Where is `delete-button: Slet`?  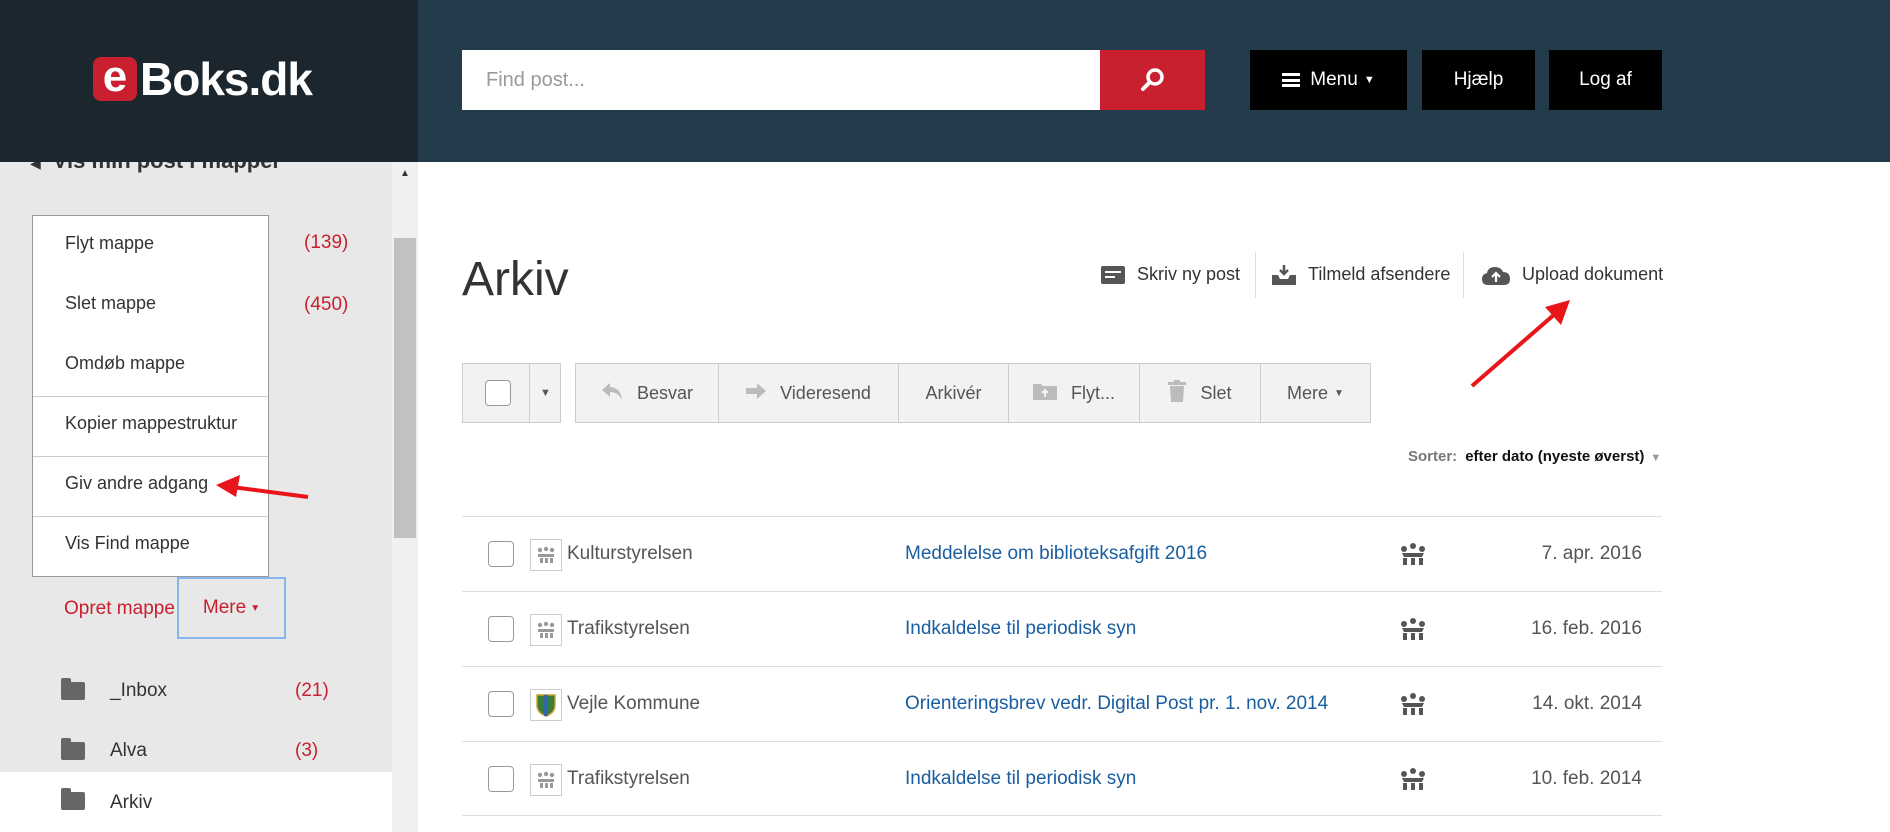
delete-button: Slet is located at coordinates (1200, 393).